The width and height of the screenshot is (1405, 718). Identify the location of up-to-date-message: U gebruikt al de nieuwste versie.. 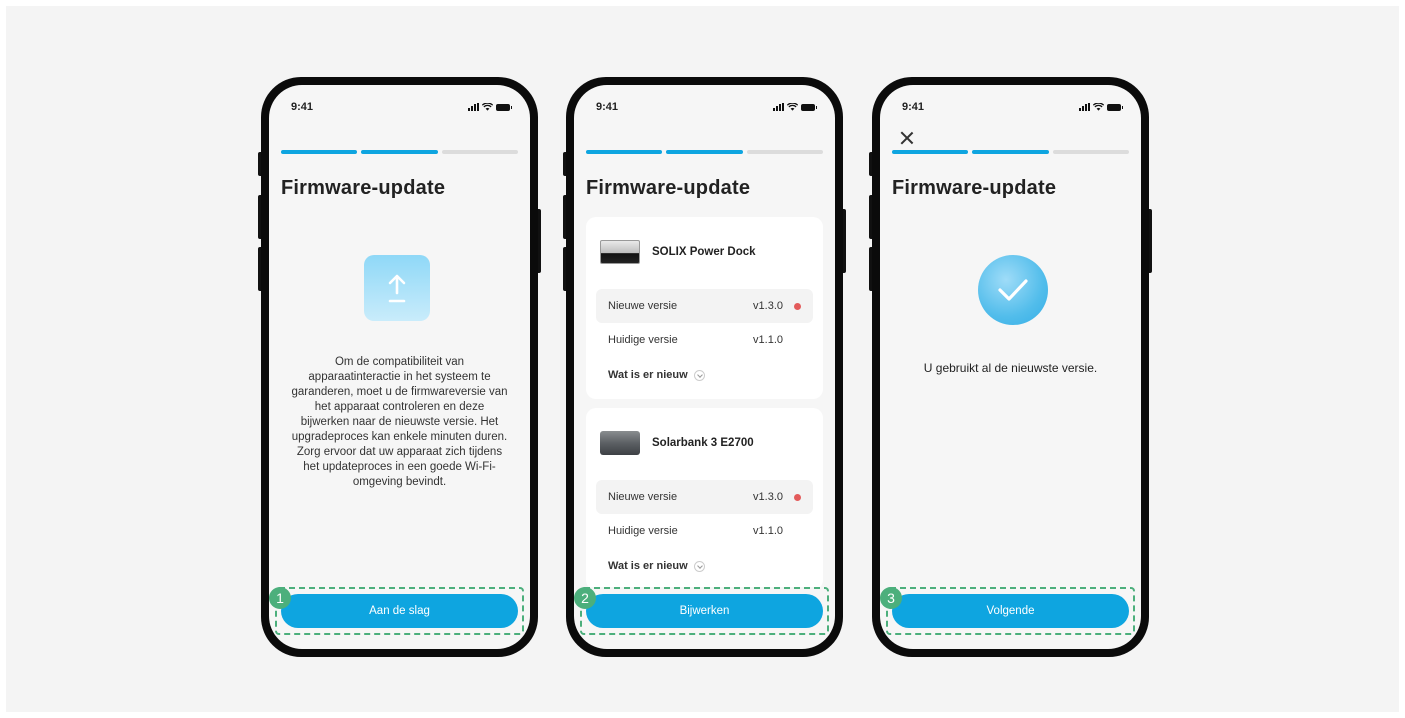
(1010, 368).